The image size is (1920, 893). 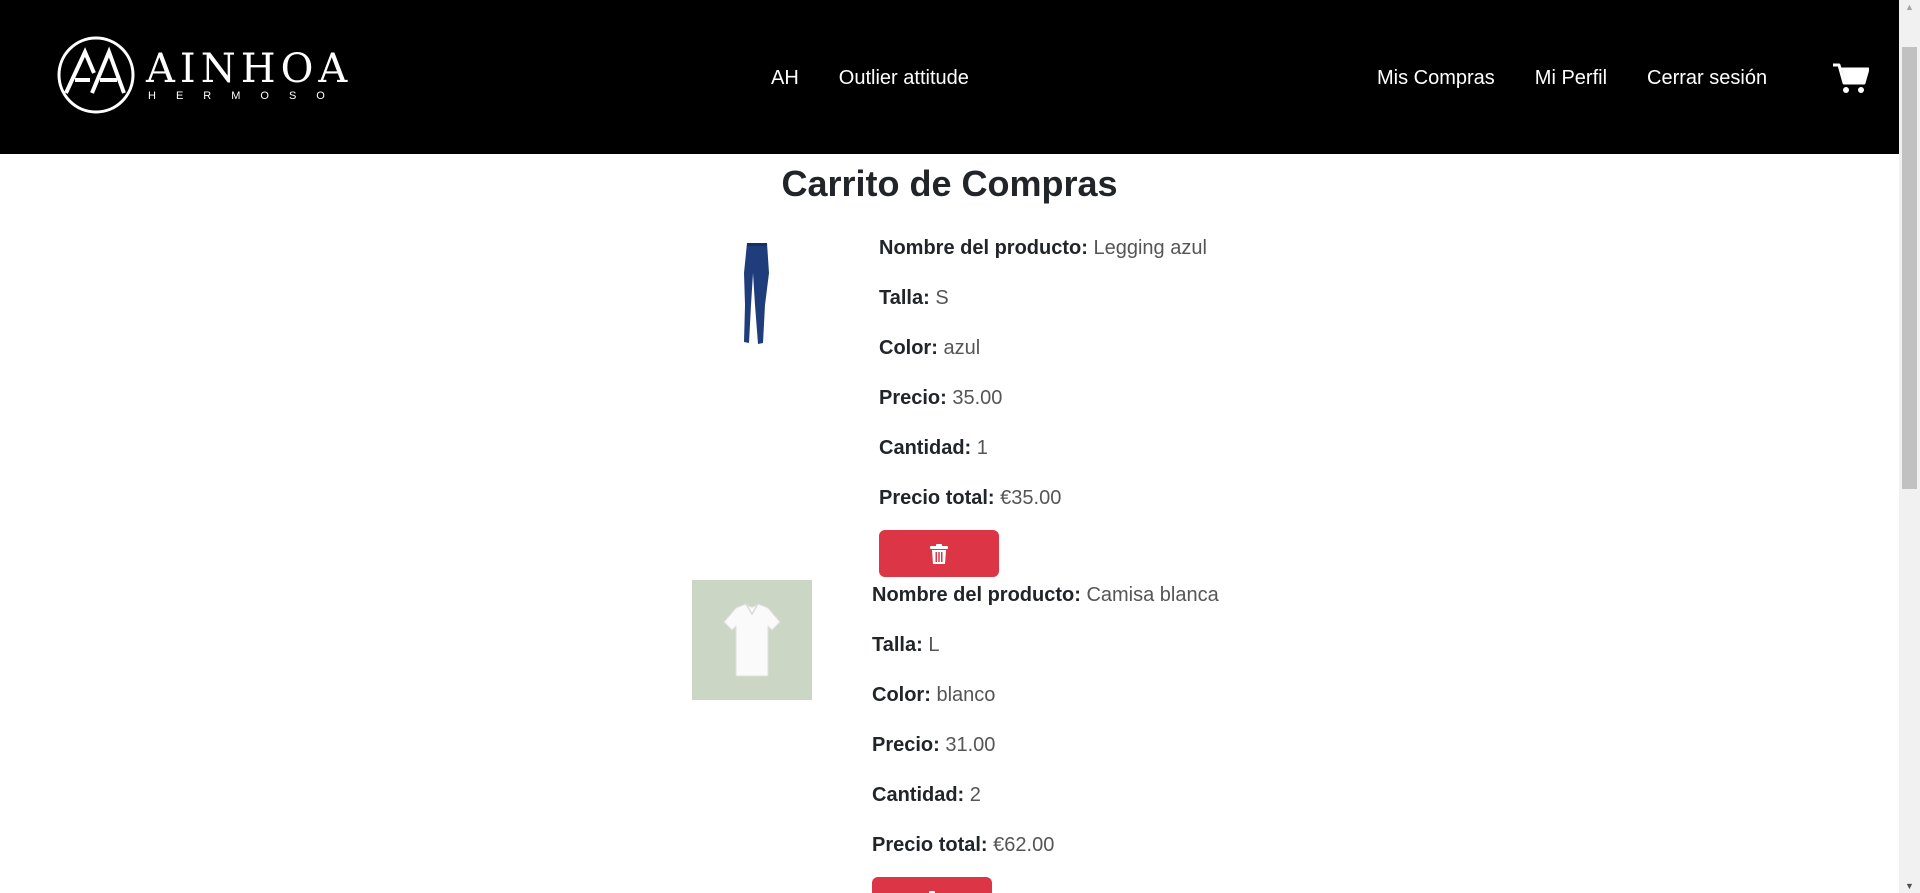 What do you see at coordinates (246, 96) in the screenshot?
I see `brand-subtitle: HERMOSO` at bounding box center [246, 96].